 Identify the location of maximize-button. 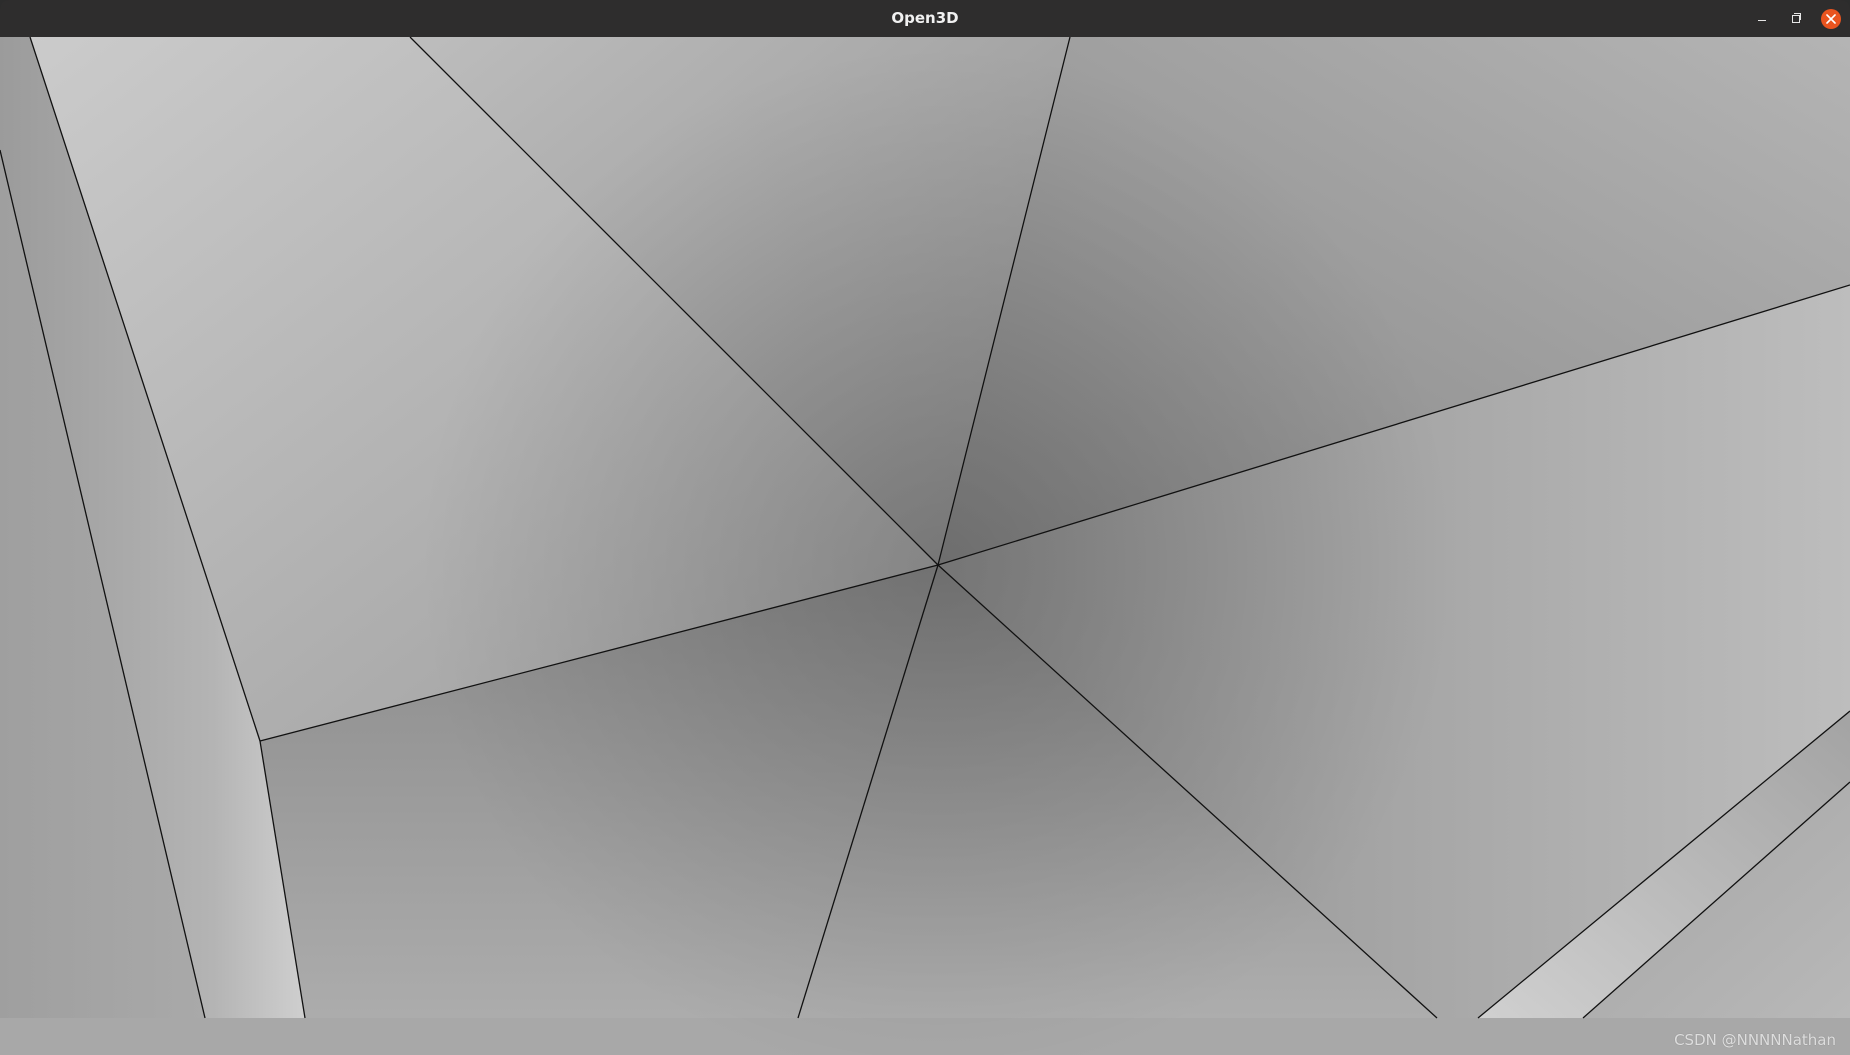
(1796, 19).